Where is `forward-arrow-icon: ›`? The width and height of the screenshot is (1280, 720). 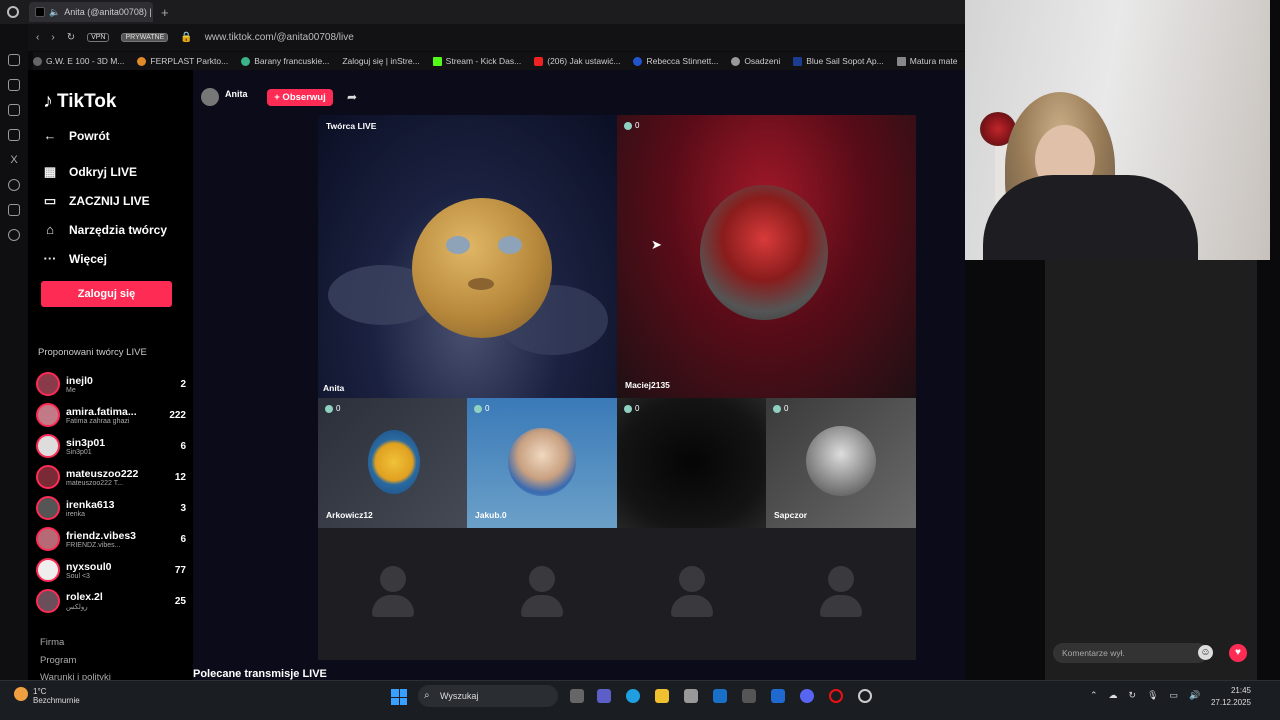
forward-arrow-icon: › is located at coordinates (52, 37).